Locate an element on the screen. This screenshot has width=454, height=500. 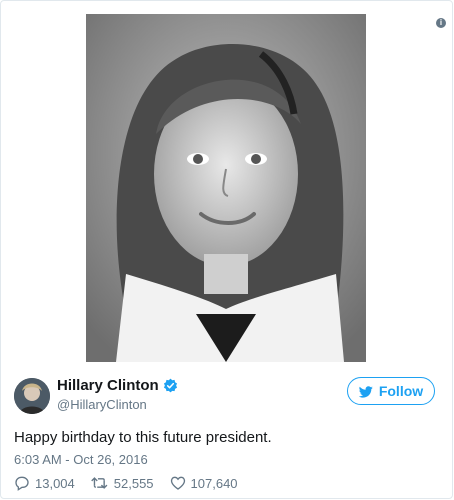
follow-button: Follow is located at coordinates (391, 391).